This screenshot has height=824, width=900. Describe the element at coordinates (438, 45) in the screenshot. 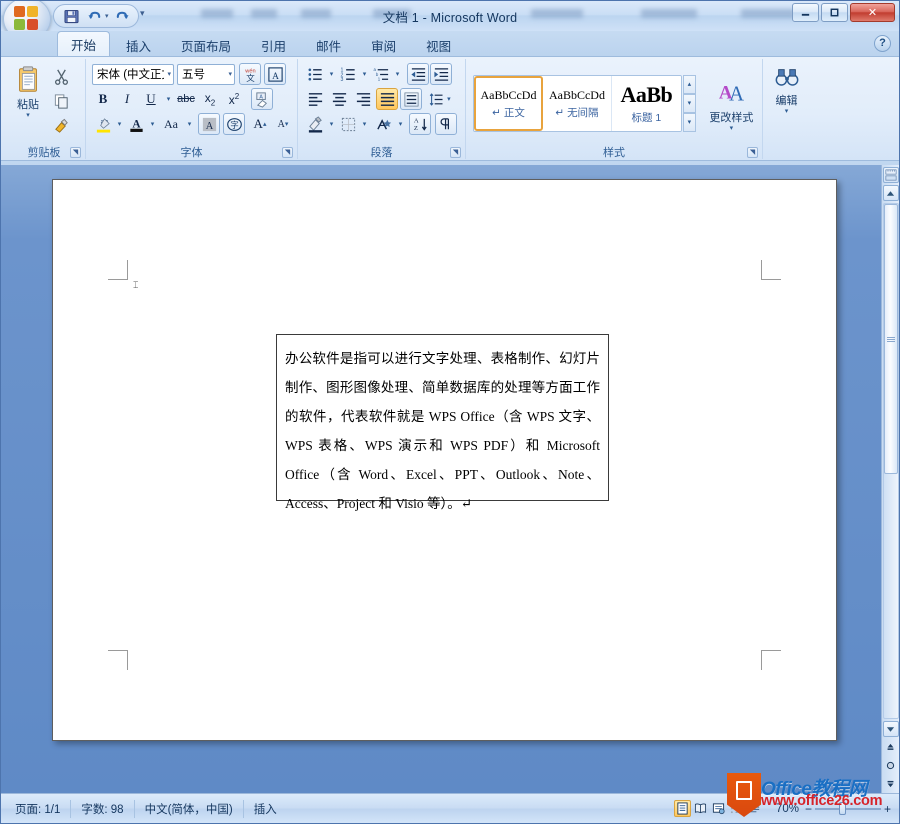

I see `tab-view: 视图` at that location.